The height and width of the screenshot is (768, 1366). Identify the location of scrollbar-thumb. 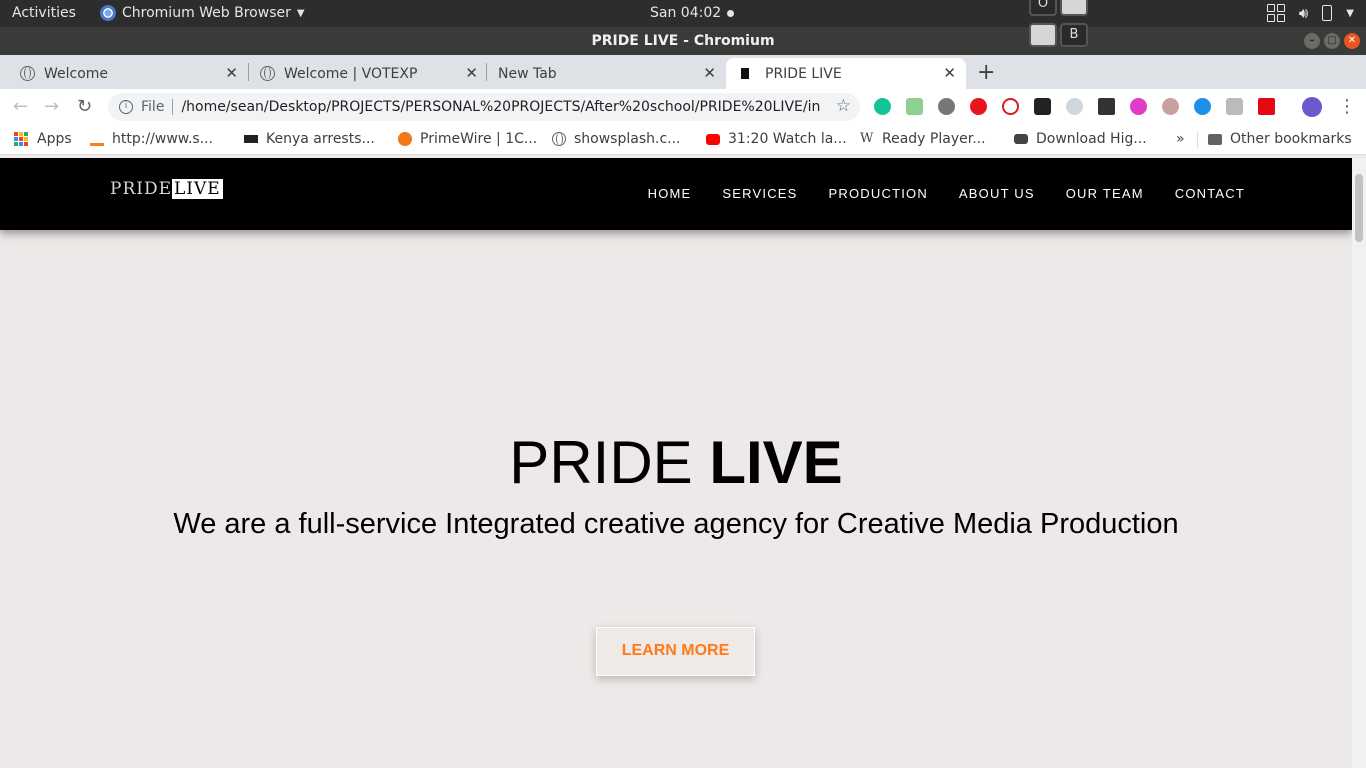
(1359, 208).